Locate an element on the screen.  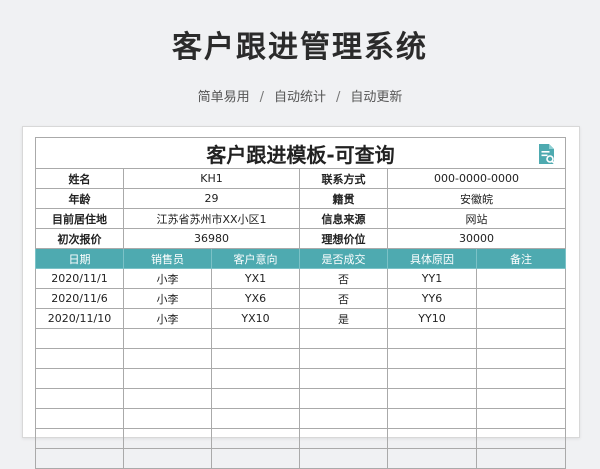
info-value: 36980 is located at coordinates (211, 238).